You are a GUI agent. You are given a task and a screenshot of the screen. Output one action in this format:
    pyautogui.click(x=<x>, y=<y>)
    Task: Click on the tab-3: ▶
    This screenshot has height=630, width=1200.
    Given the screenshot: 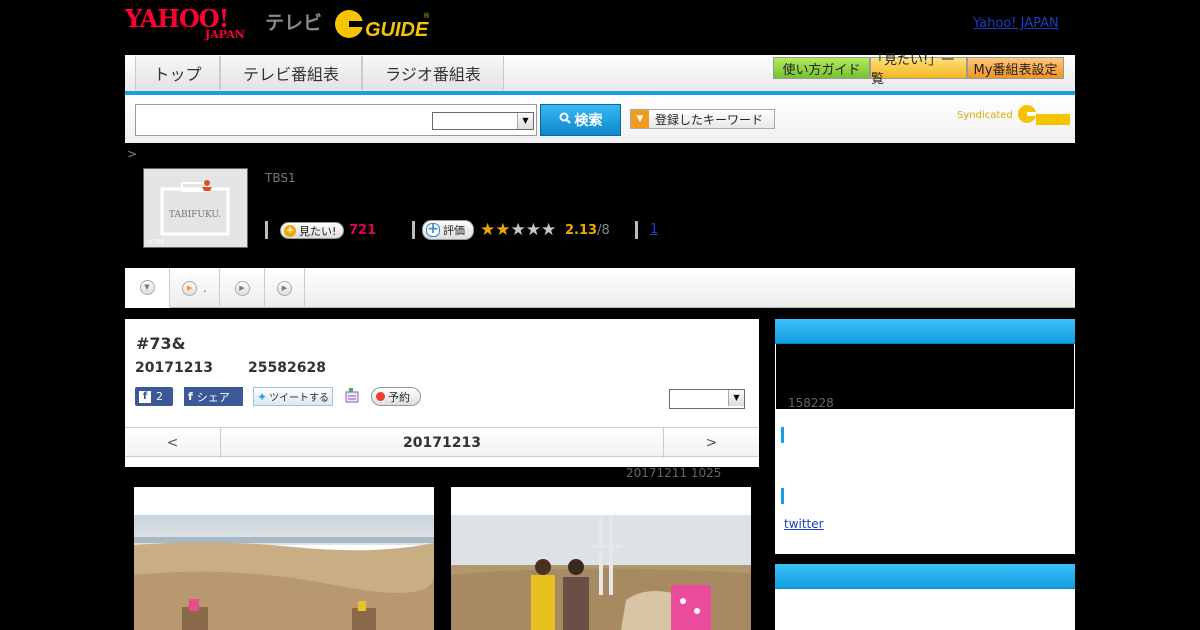 What is the action you would take?
    pyautogui.click(x=285, y=288)
    